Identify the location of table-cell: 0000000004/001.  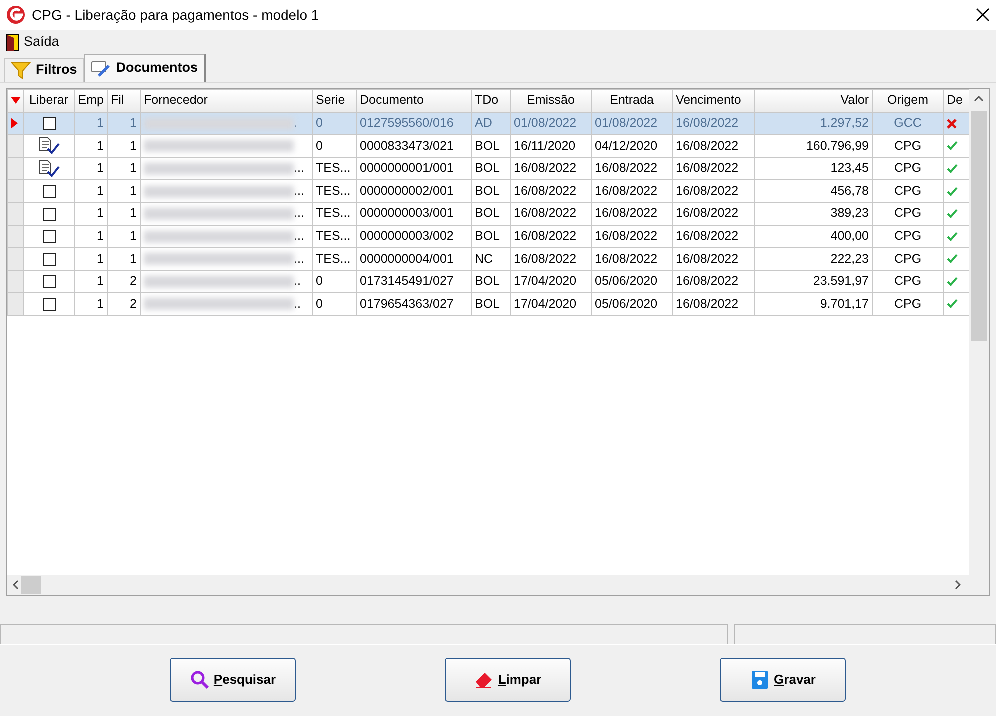
(414, 259).